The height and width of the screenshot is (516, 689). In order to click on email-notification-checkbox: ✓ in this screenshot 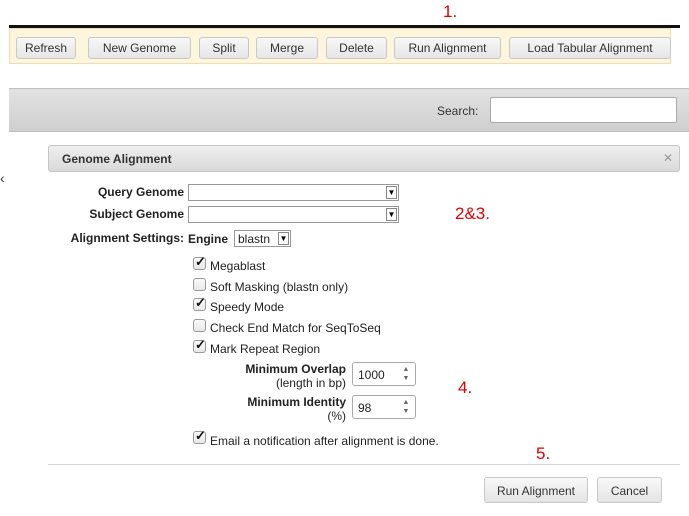, I will do `click(199, 436)`.